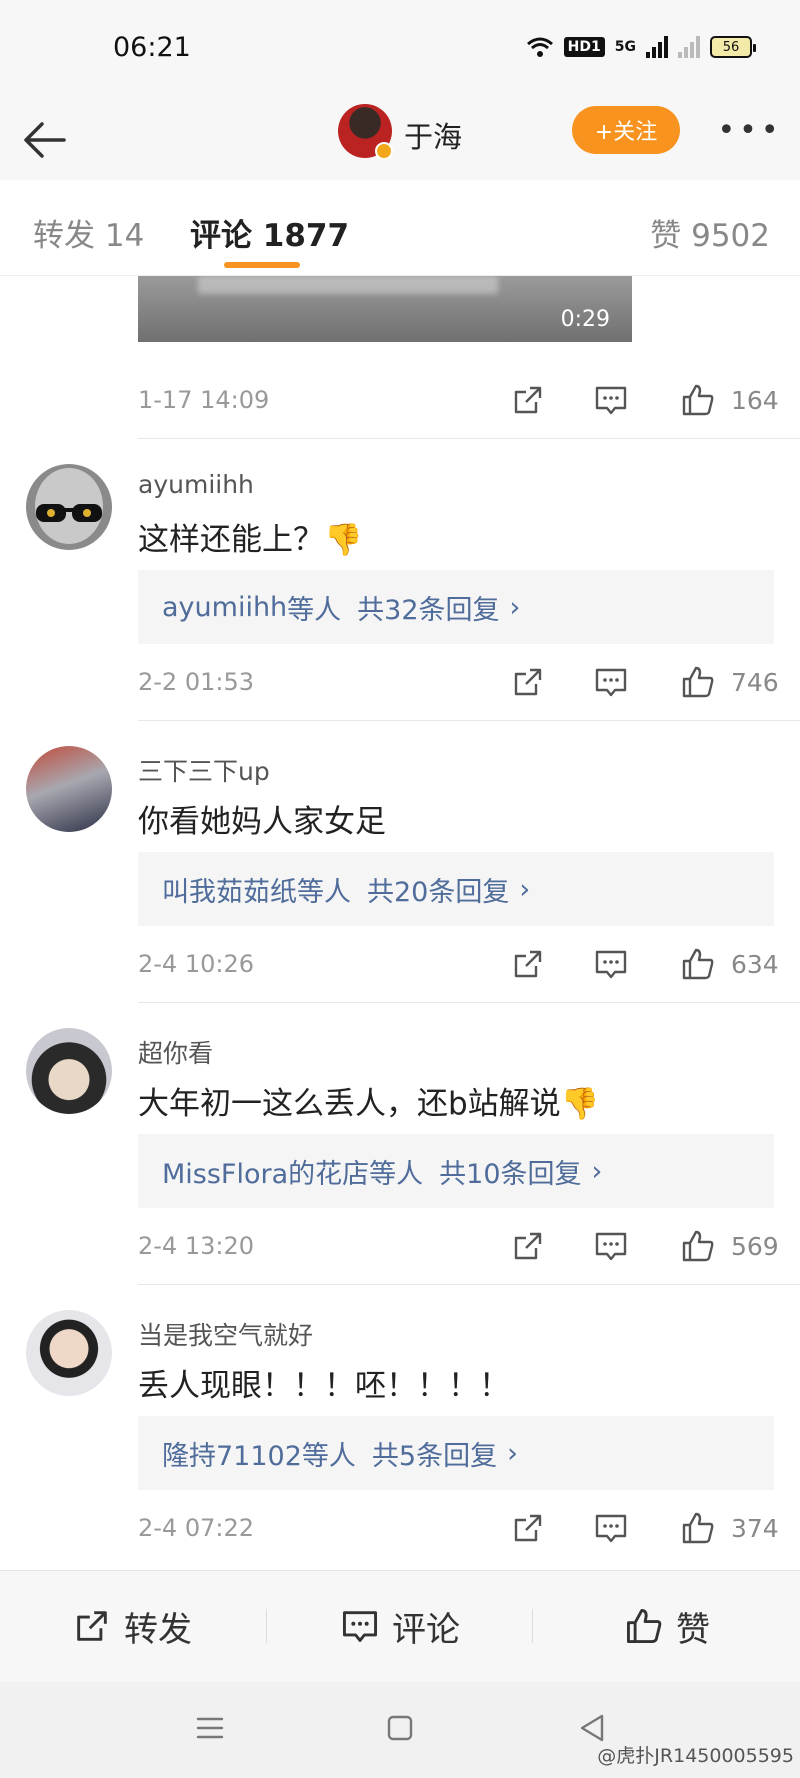 The image size is (800, 1778). Describe the element at coordinates (585, 319) in the screenshot. I see `video-duration: 0:29` at that location.